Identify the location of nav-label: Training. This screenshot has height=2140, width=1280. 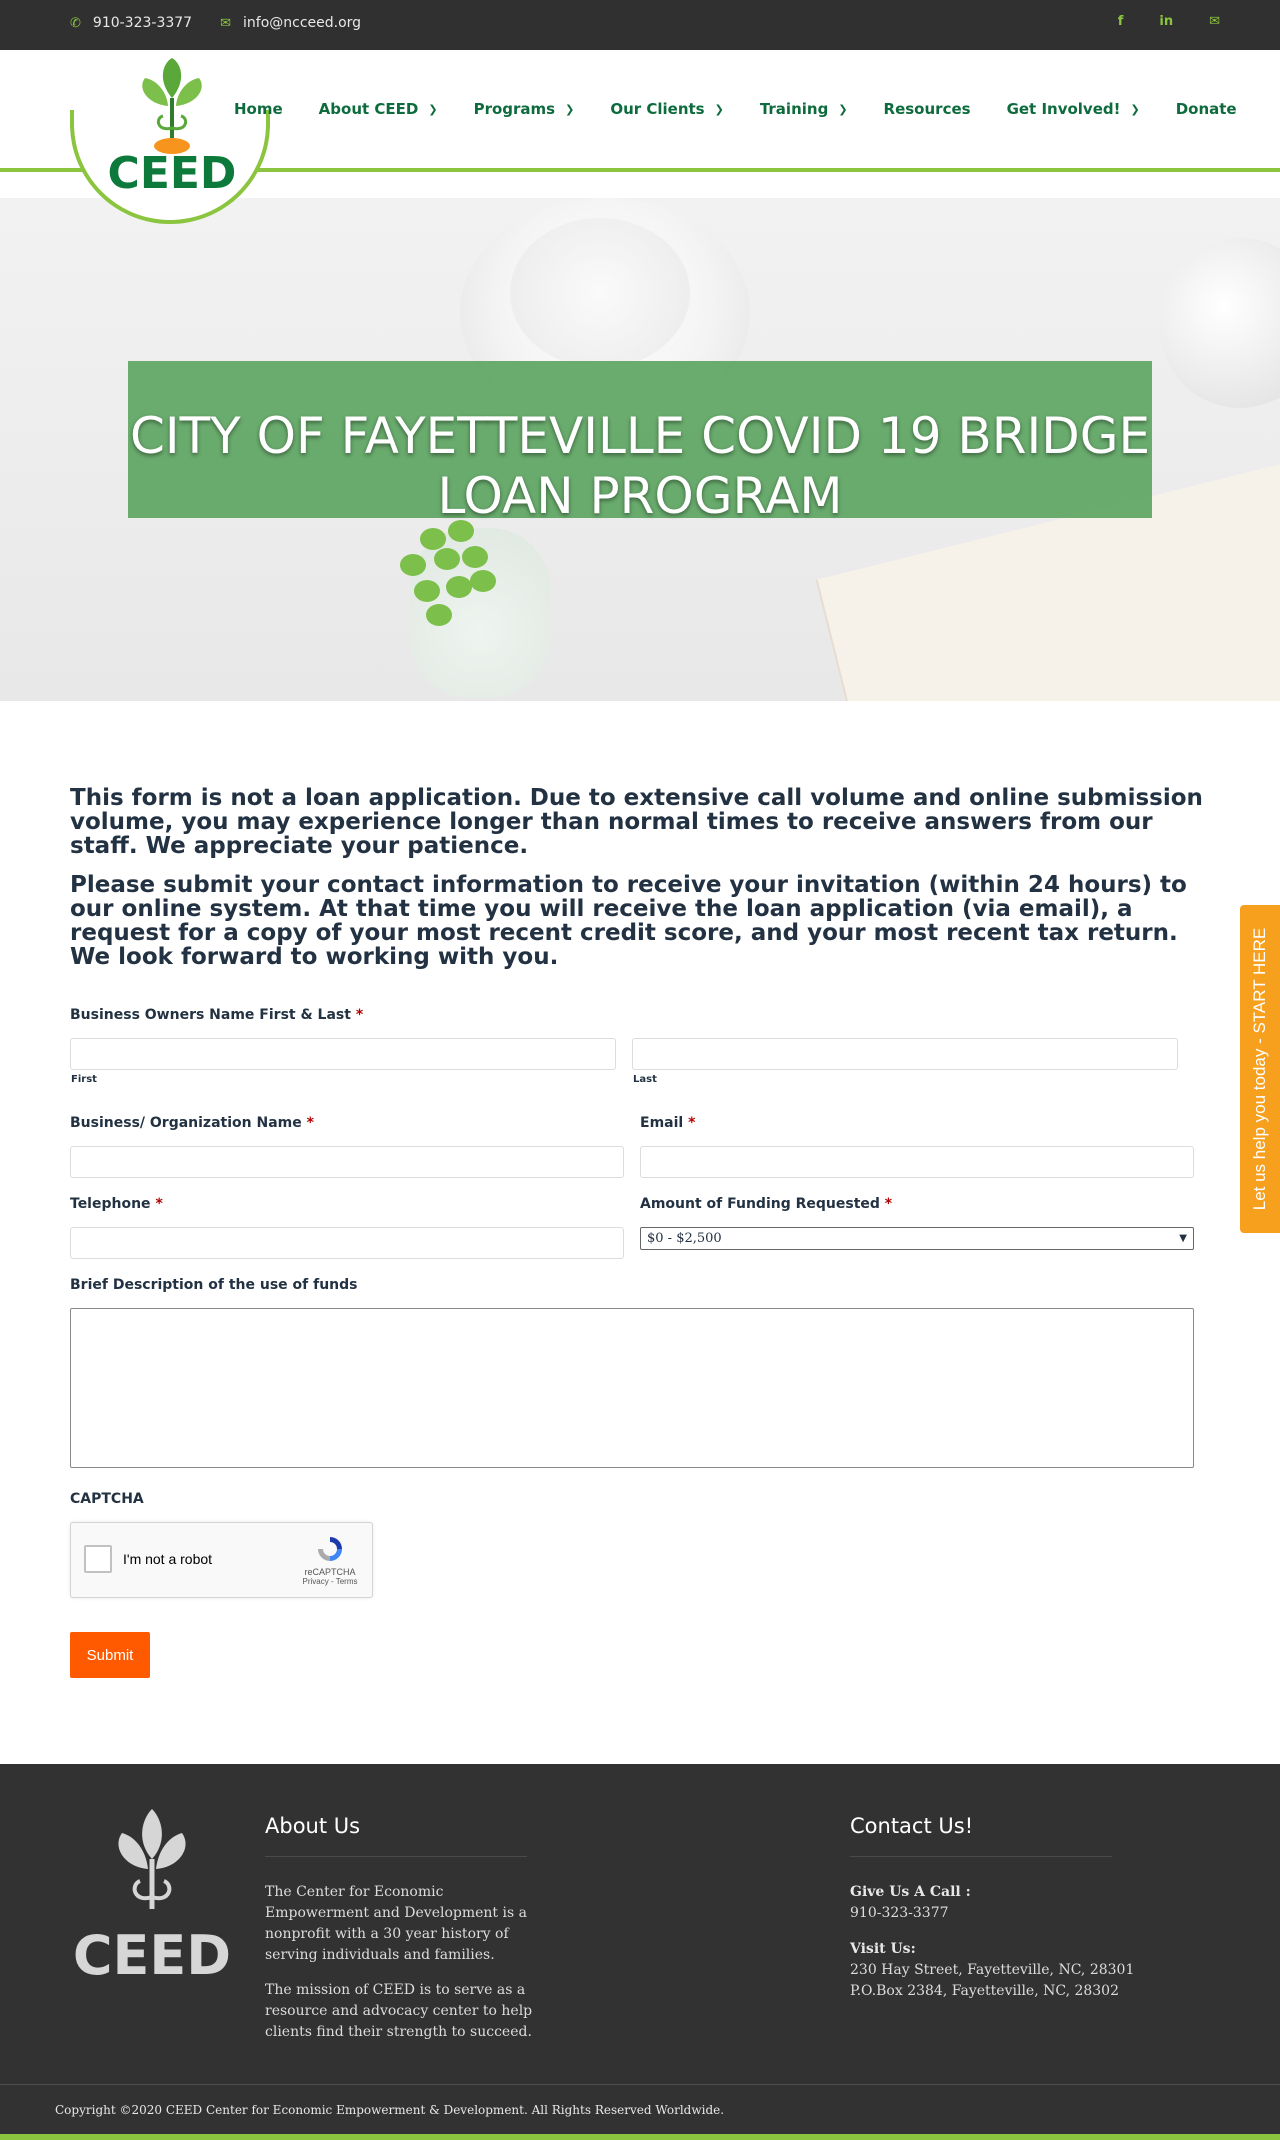
(794, 109).